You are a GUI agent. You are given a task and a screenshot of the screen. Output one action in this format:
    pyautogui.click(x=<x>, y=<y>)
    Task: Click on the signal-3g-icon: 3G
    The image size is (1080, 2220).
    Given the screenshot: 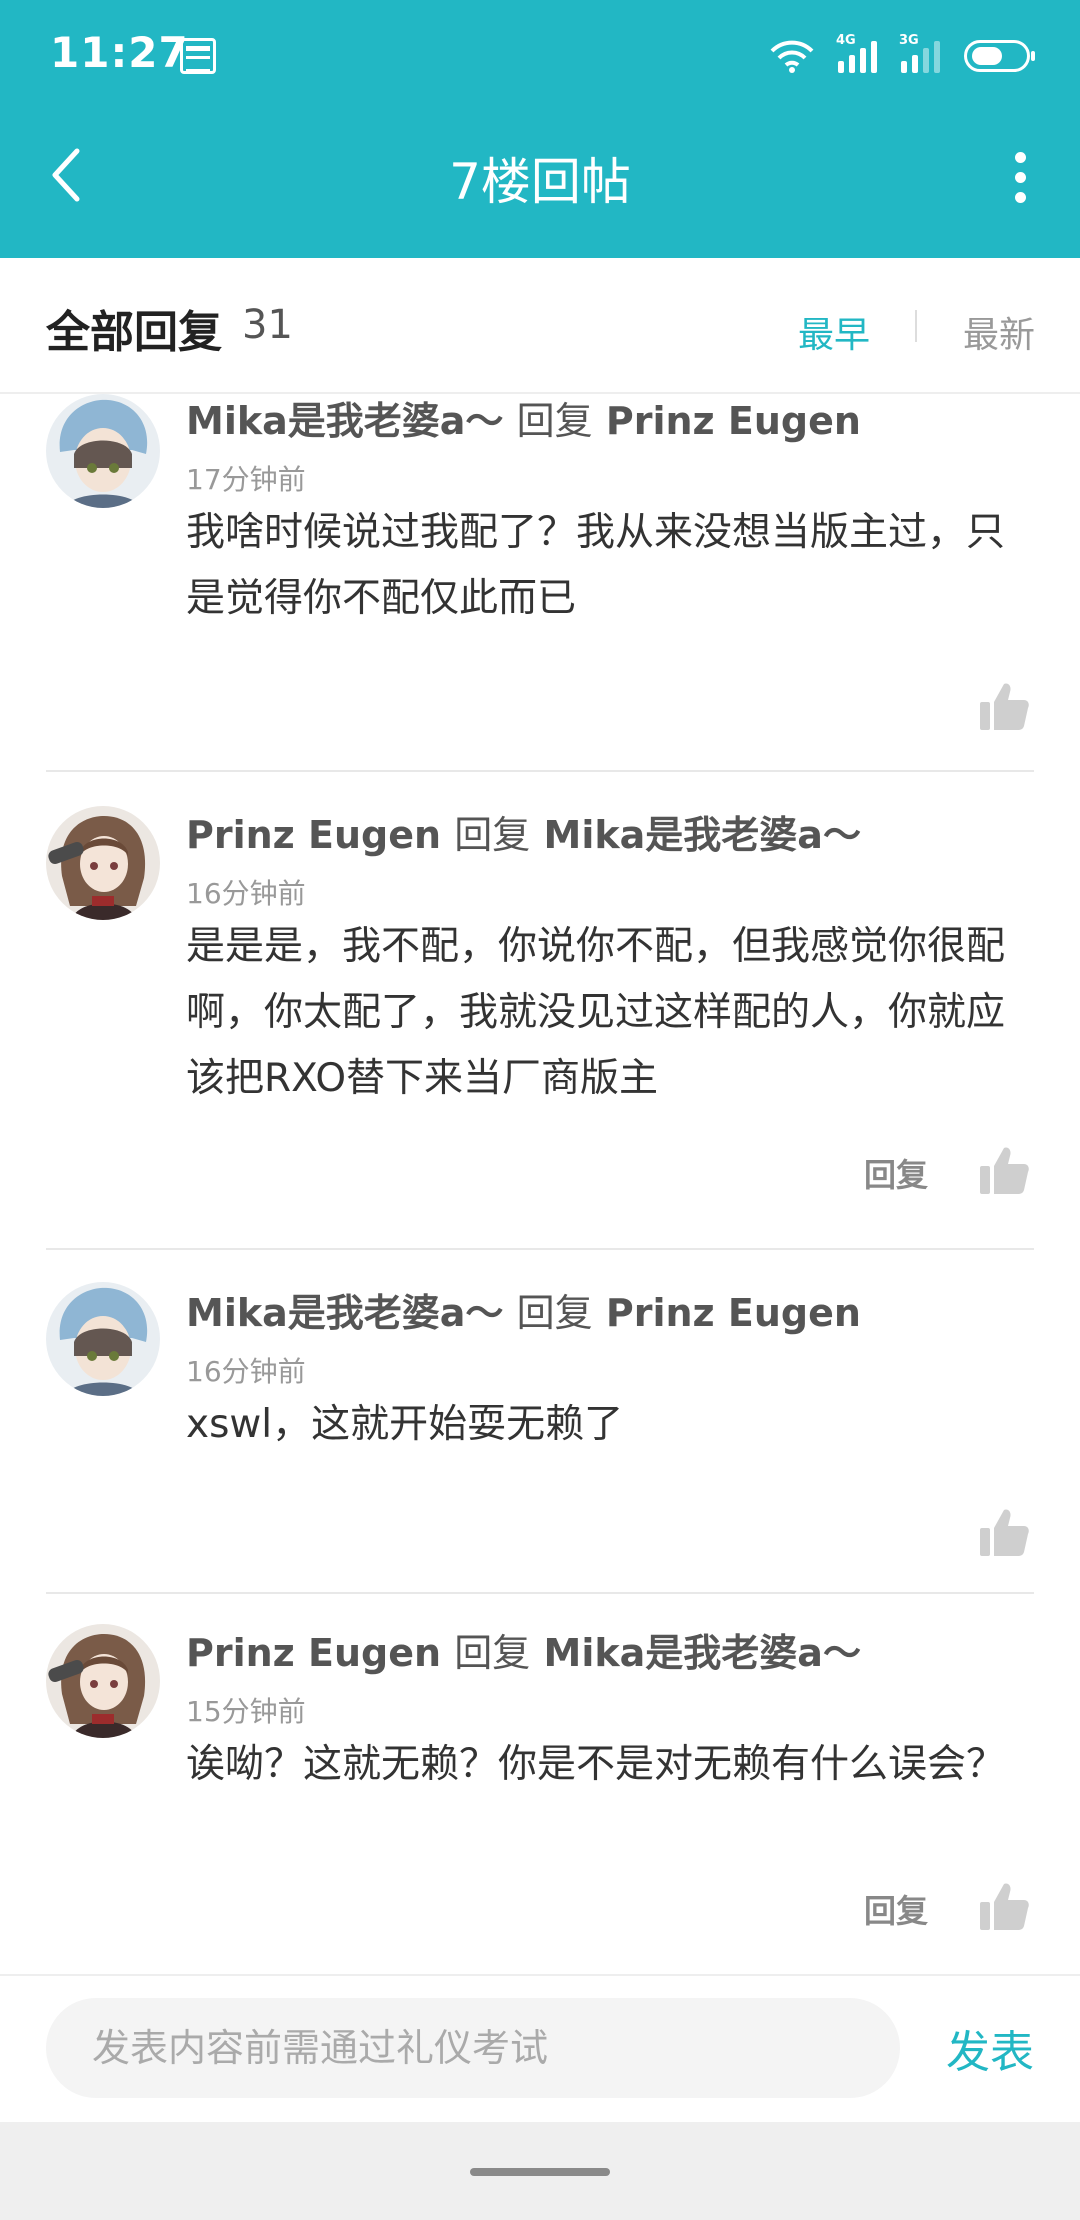 What is the action you would take?
    pyautogui.click(x=919, y=53)
    